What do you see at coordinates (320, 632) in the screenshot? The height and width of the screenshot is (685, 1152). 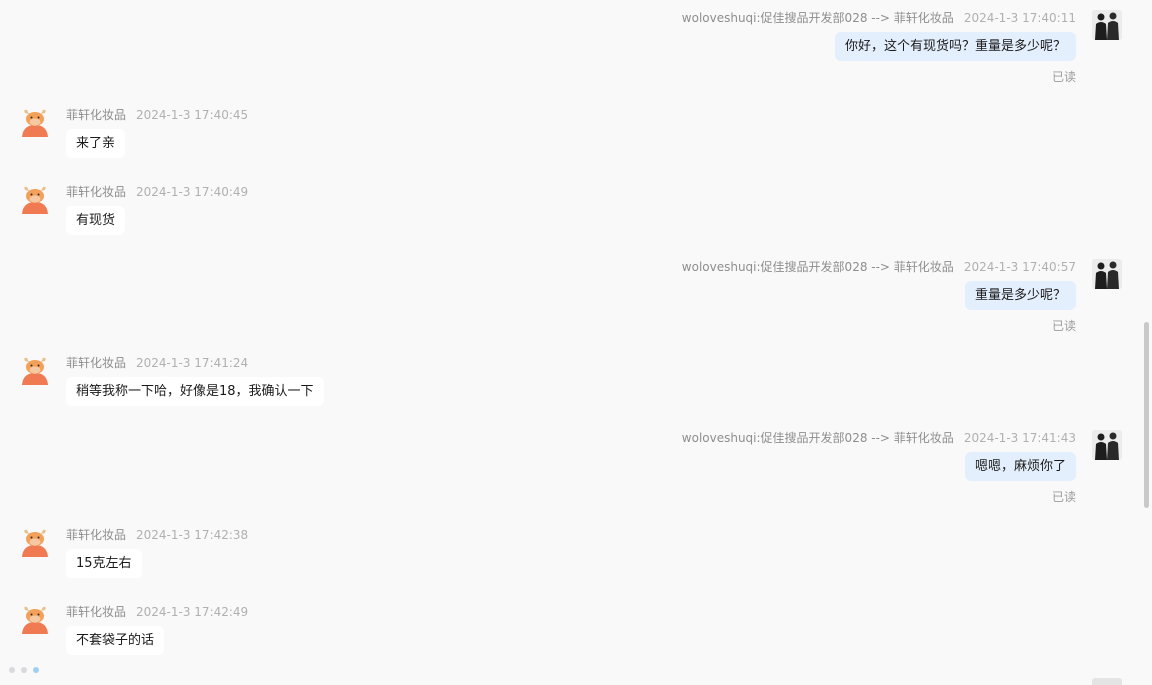 I see `message-incoming: 菲轩化妆品 2024-1-3 17:42:49 不套袋子的话` at bounding box center [320, 632].